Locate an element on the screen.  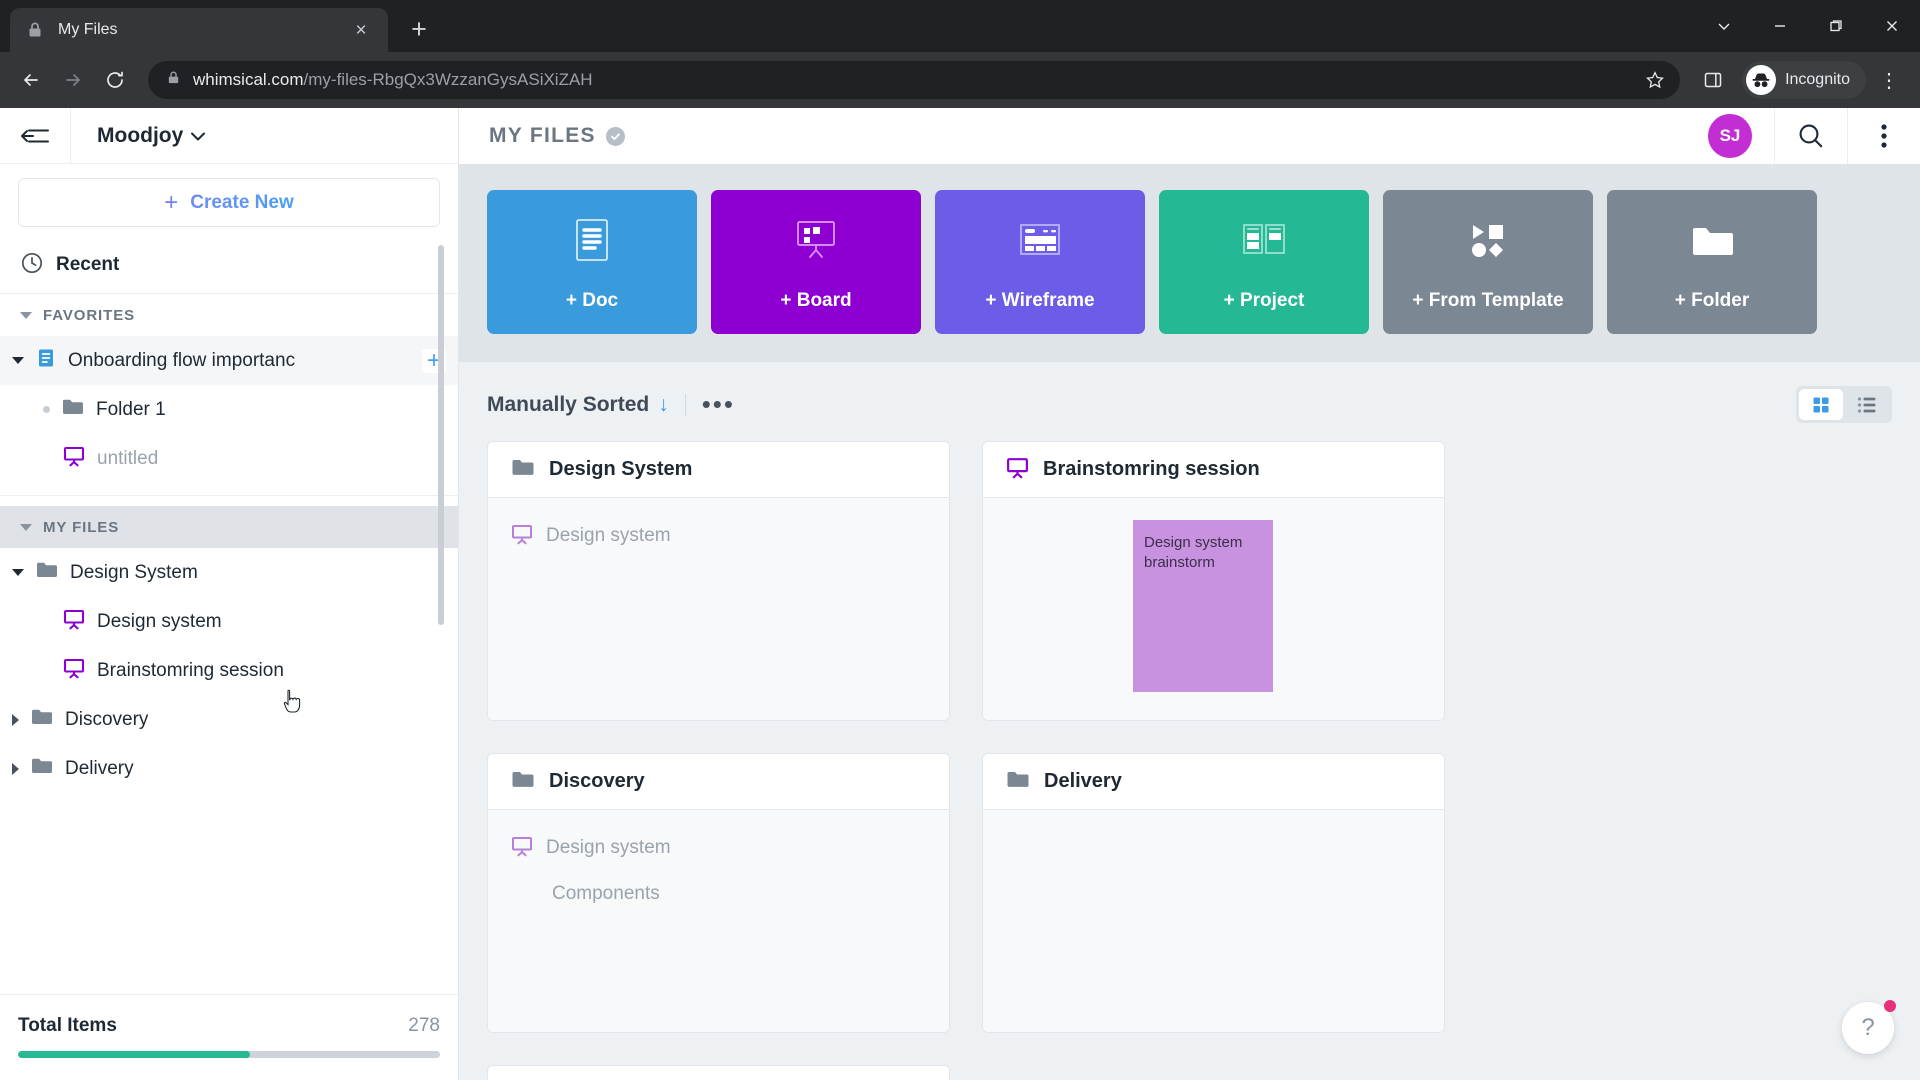
plus-icon: + is located at coordinates (171, 202).